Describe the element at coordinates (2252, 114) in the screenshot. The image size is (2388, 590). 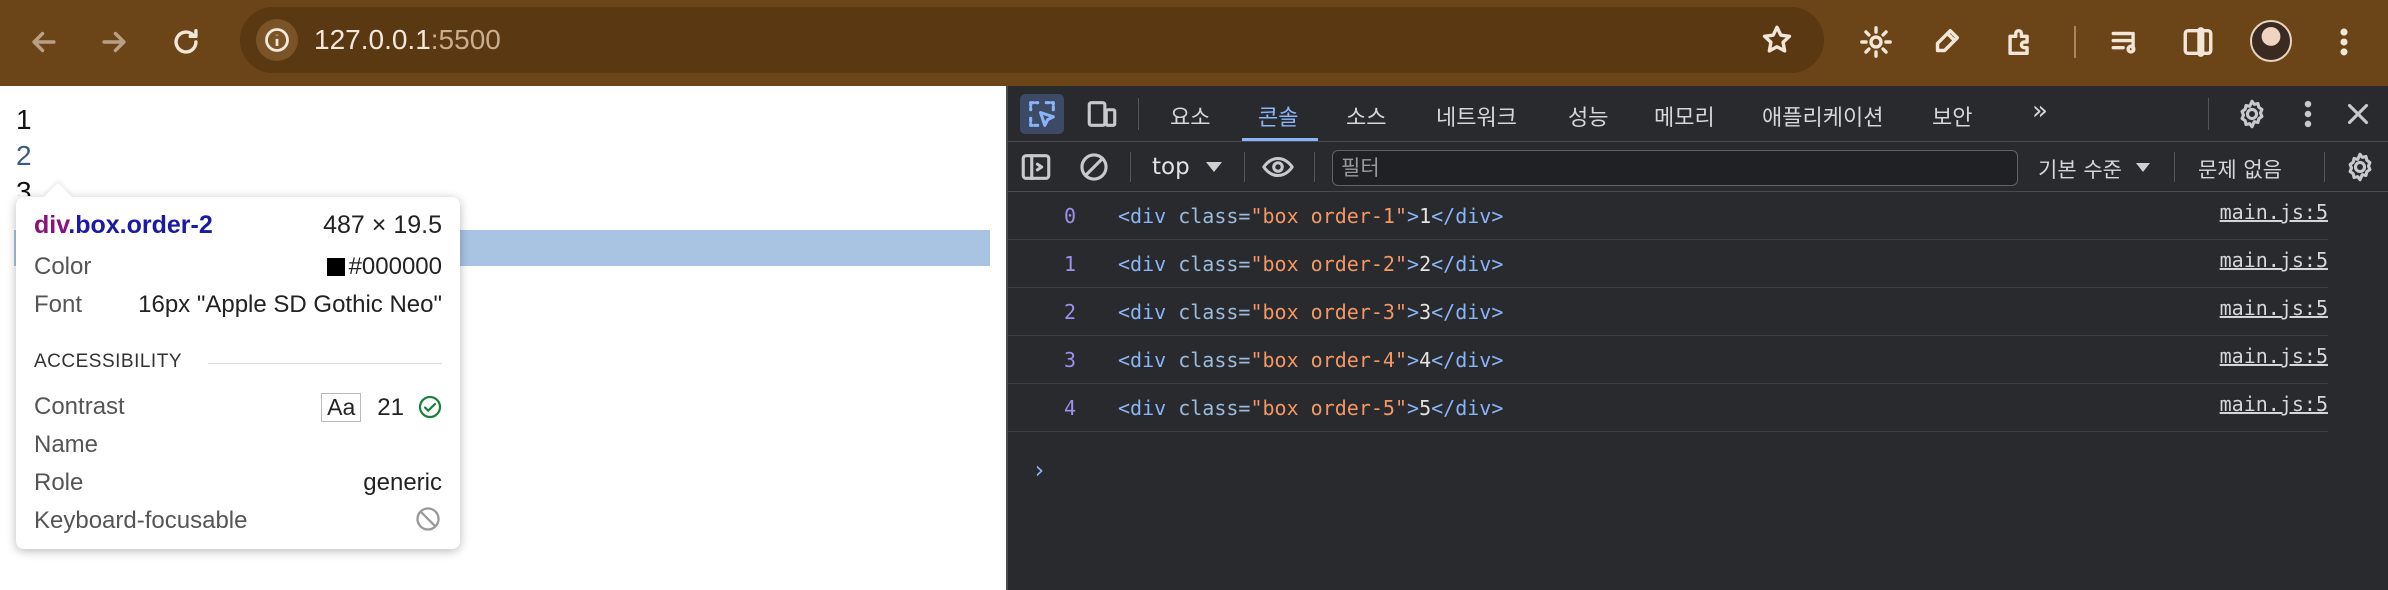
I see `settings-gear-icon` at that location.